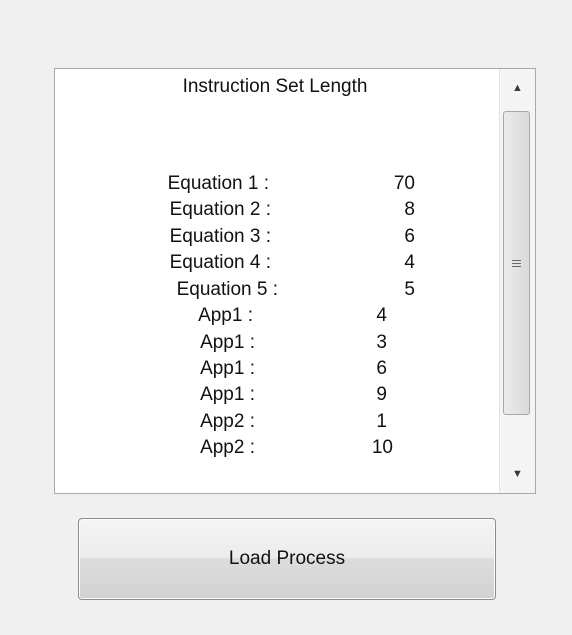 The height and width of the screenshot is (635, 572). I want to click on row-label: Equation 2 :, so click(220, 209).